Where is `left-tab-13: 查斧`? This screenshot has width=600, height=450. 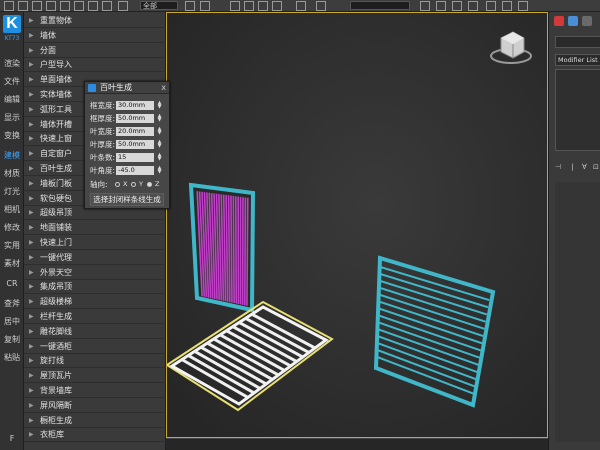 left-tab-13: 查斧 is located at coordinates (12, 304).